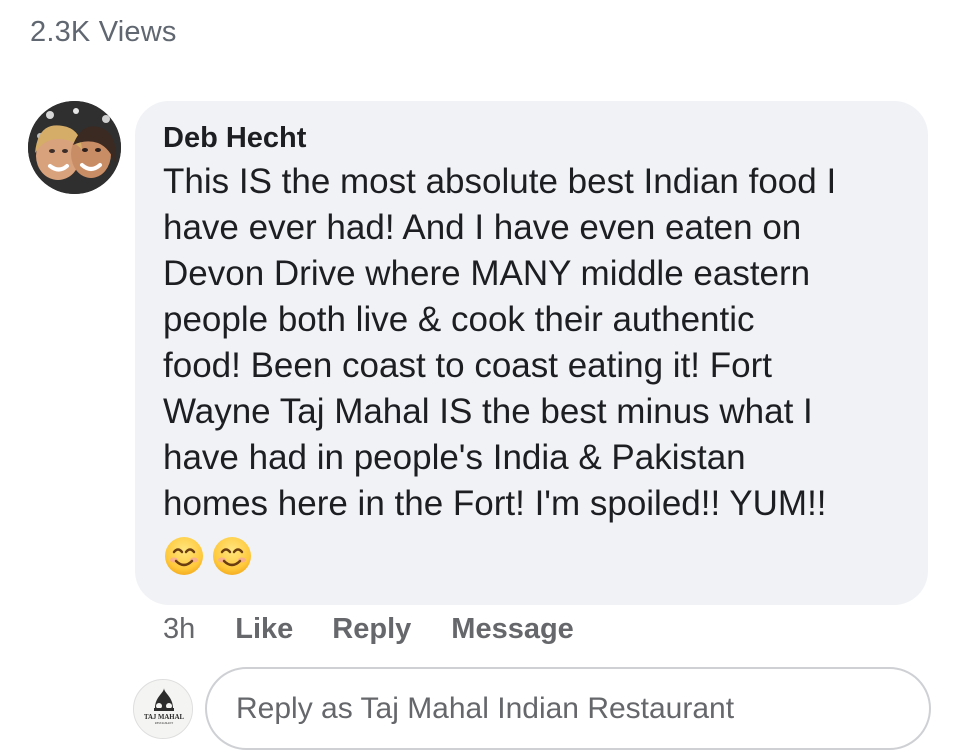 The width and height of the screenshot is (960, 754). I want to click on comment-author-avatar, so click(74, 147).